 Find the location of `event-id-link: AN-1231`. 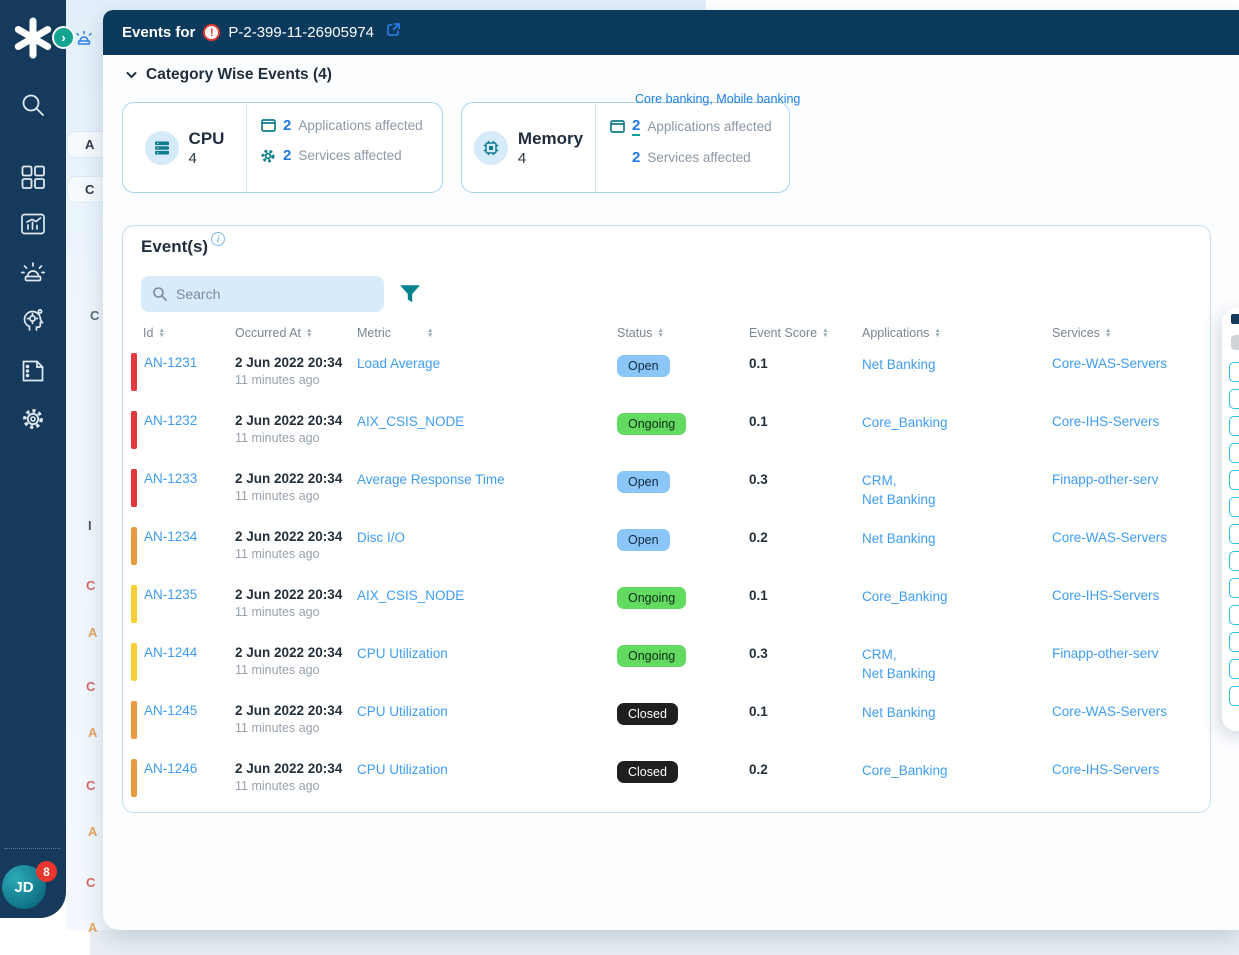

event-id-link: AN-1231 is located at coordinates (170, 373).